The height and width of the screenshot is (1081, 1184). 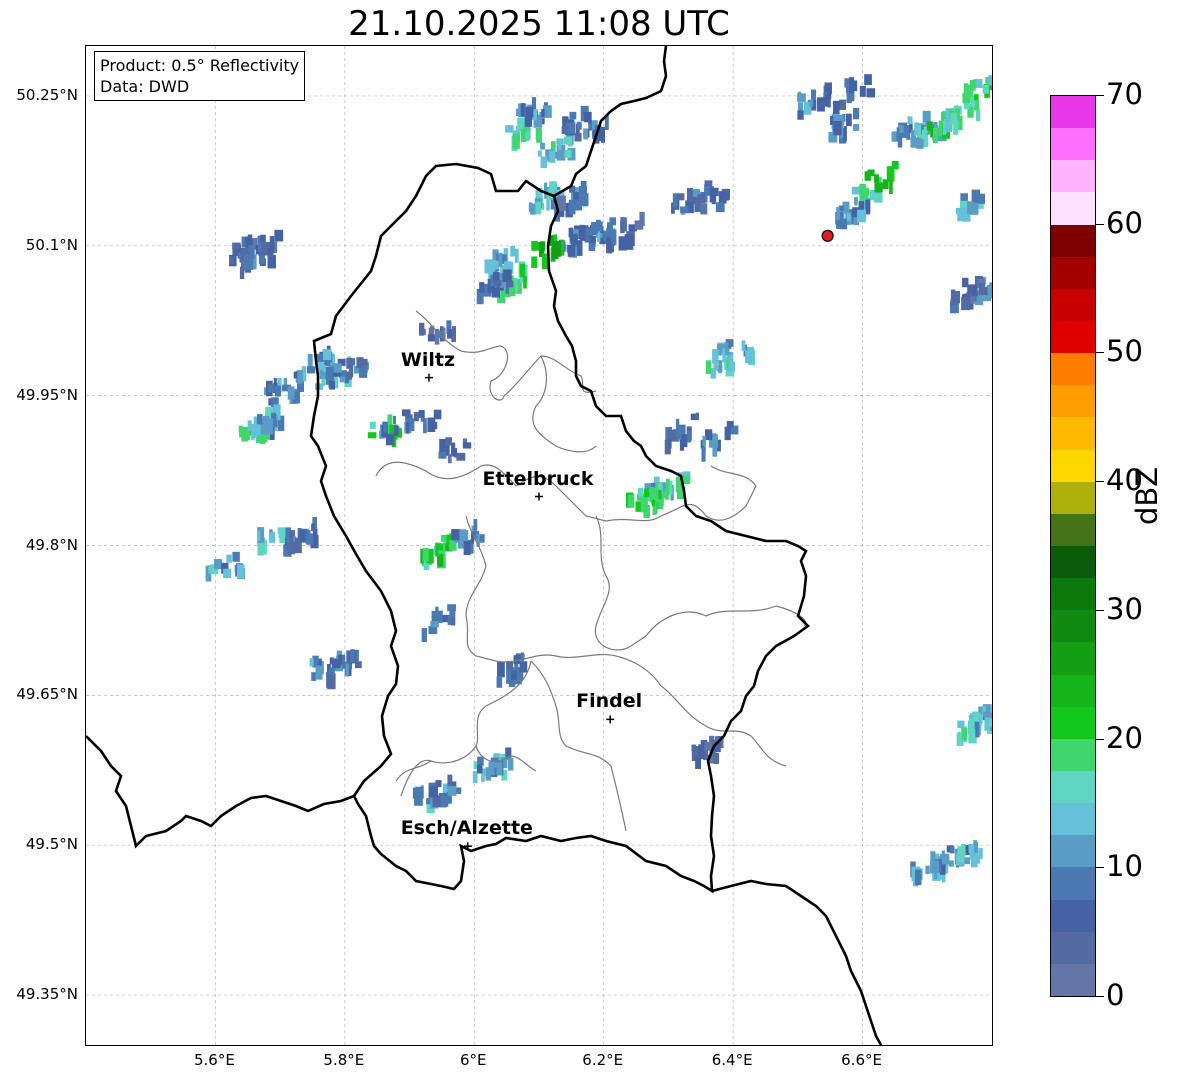 I want to click on colorbar-tick-label: 50, so click(x=1124, y=351).